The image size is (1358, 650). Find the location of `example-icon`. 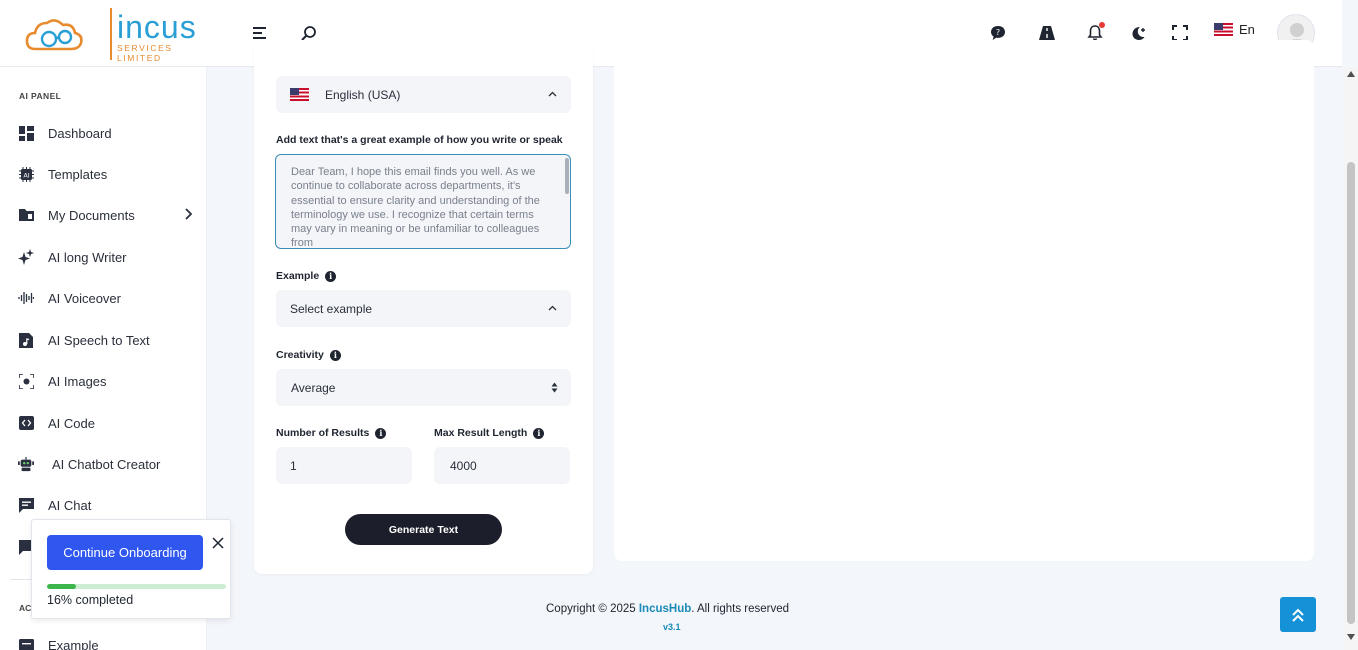

example-icon is located at coordinates (26, 643).